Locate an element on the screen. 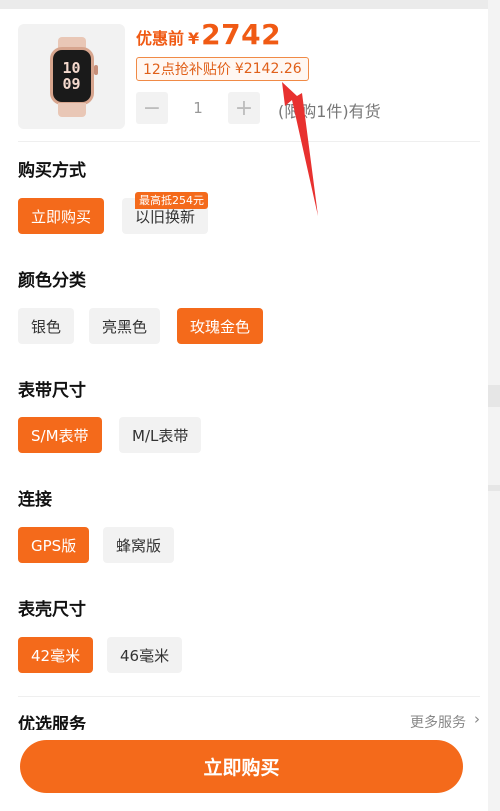  subsidy-price: ¥2142.26 is located at coordinates (268, 69).